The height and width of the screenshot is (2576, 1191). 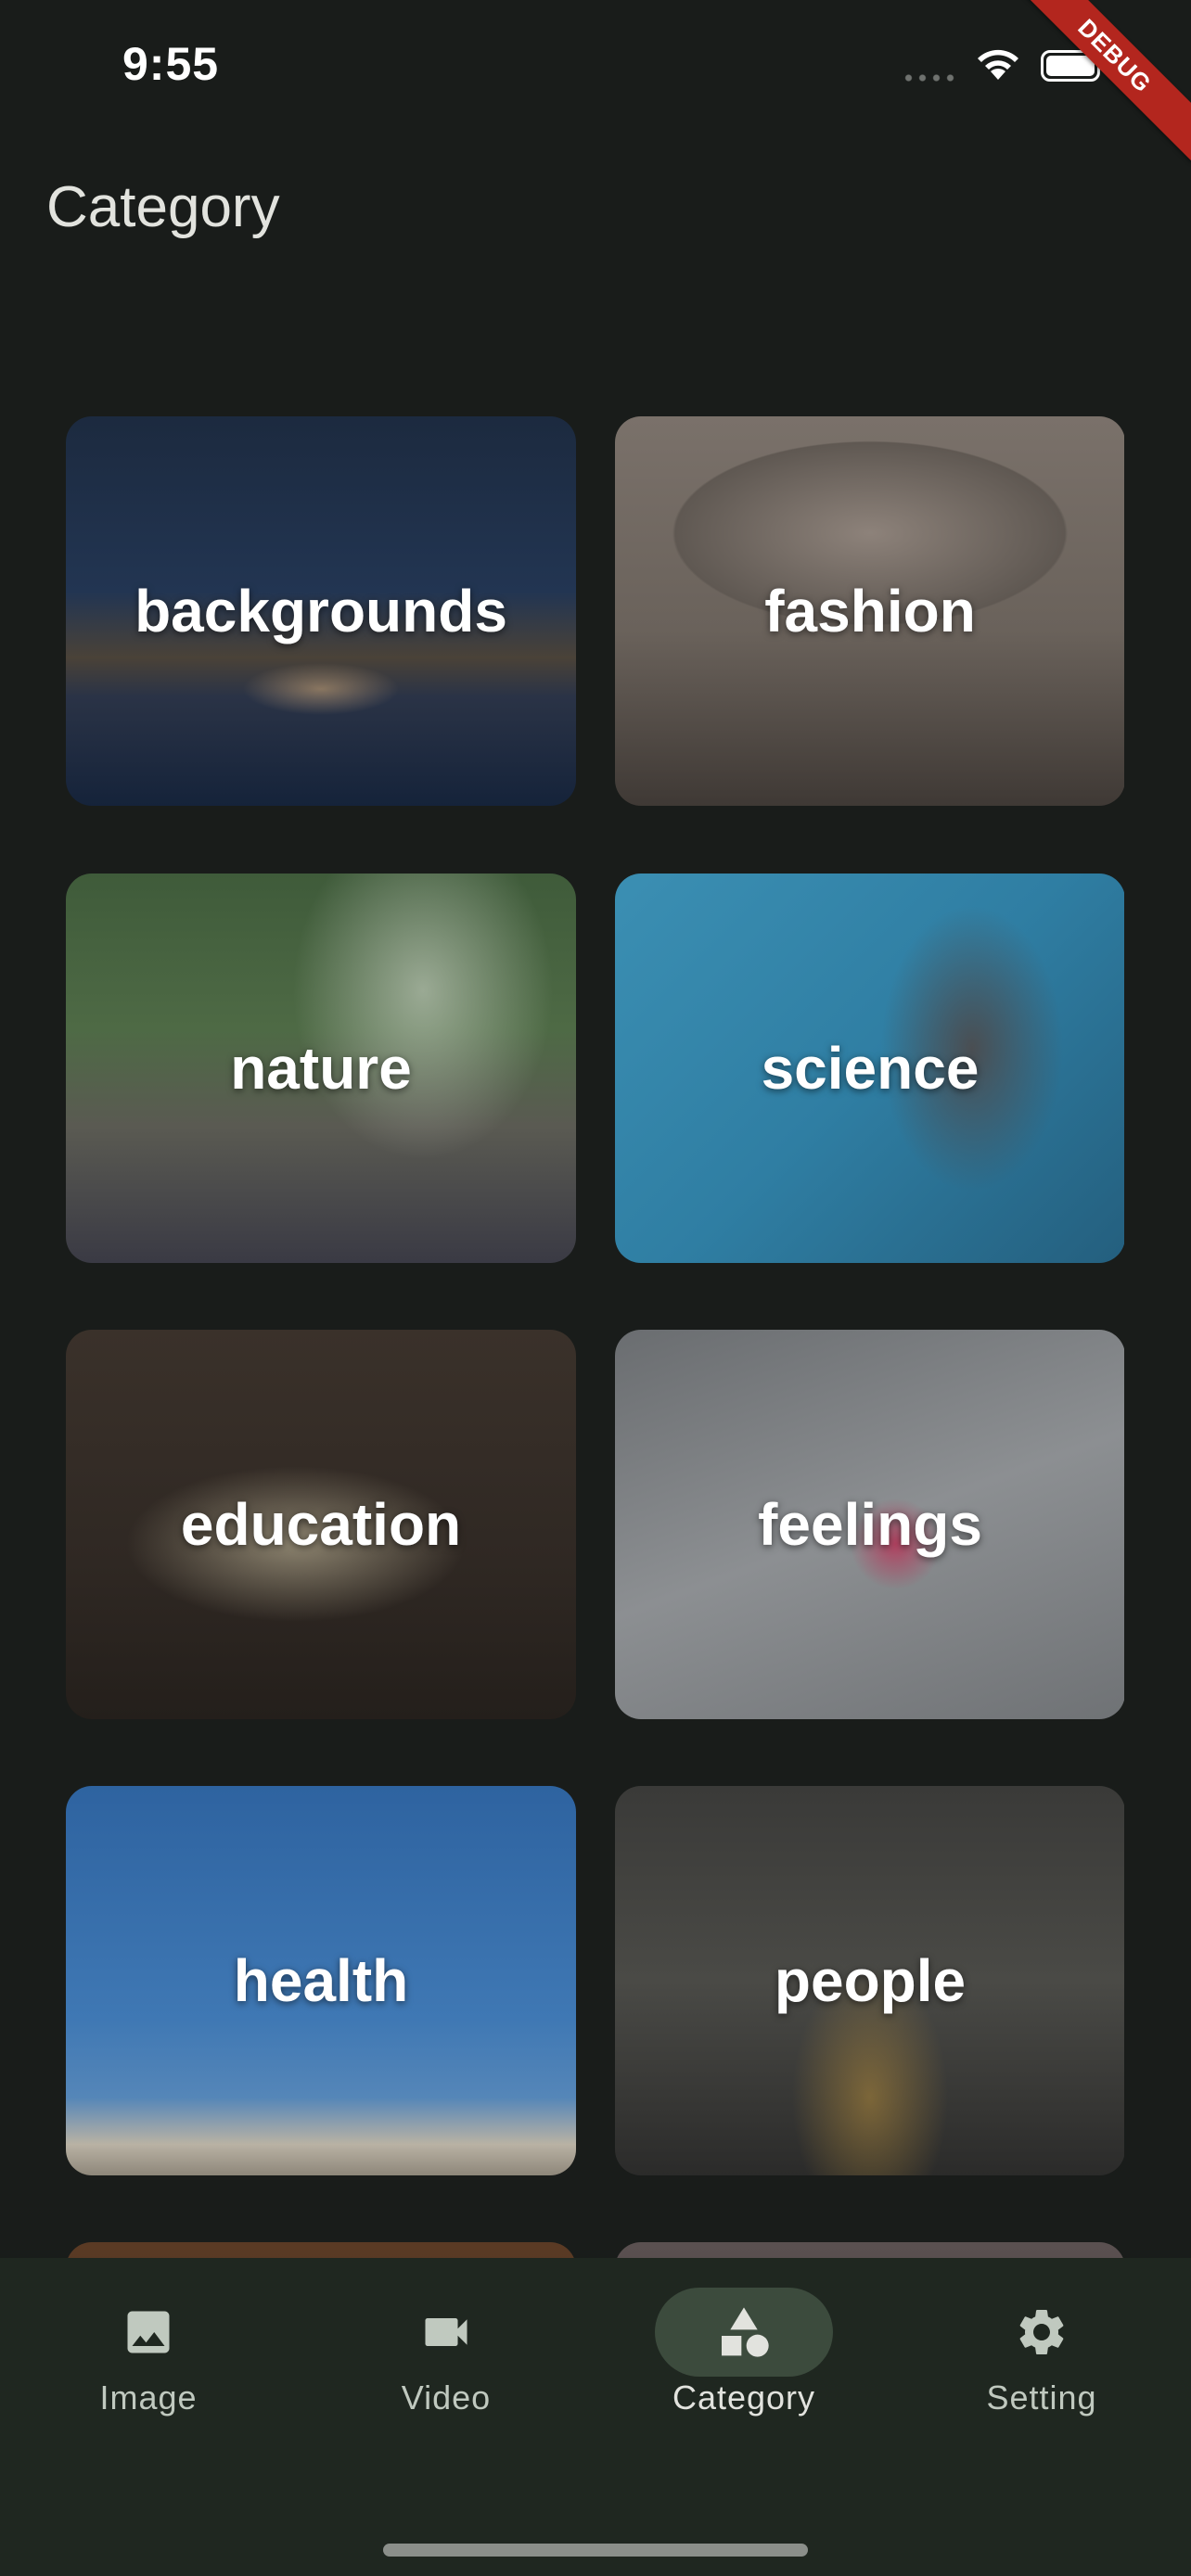 I want to click on category-card-feelings: feelings, so click(x=869, y=1525).